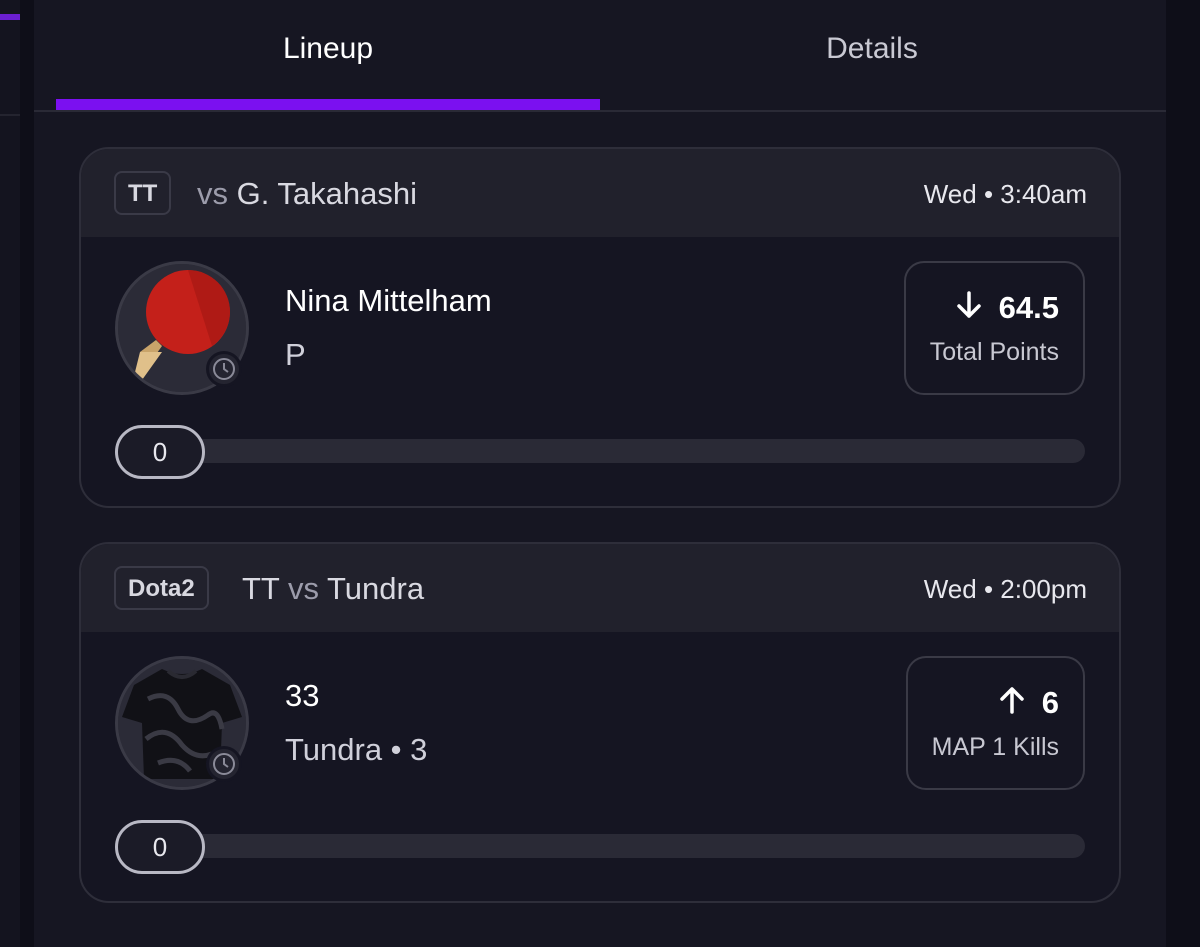  Describe the element at coordinates (995, 723) in the screenshot. I see `projection-box: 6 MAP 1 Kills` at that location.